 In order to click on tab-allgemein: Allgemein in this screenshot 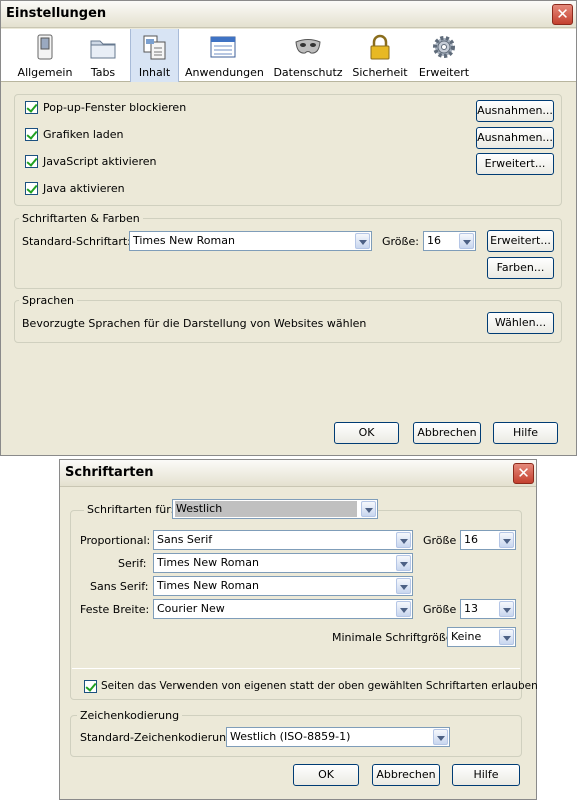, I will do `click(45, 55)`.